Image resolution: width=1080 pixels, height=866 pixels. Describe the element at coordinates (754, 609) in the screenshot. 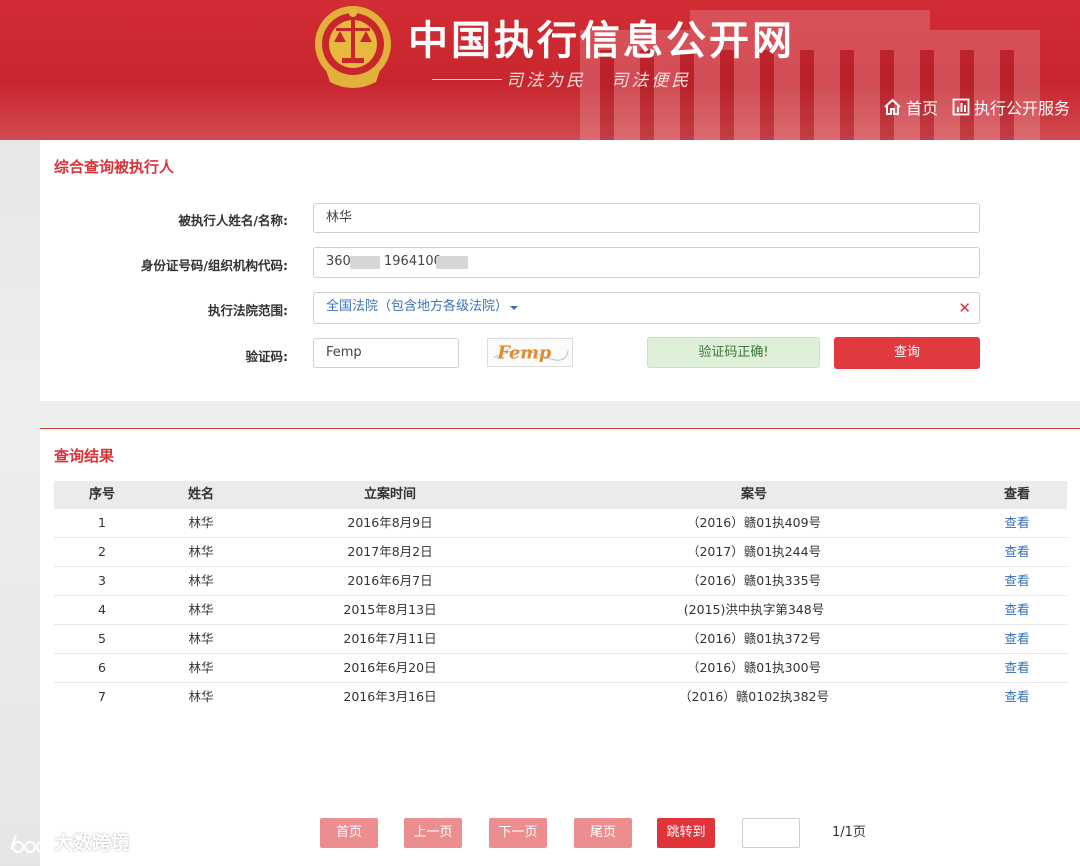

I see `row-case: (2015)洪中执字第348号` at that location.